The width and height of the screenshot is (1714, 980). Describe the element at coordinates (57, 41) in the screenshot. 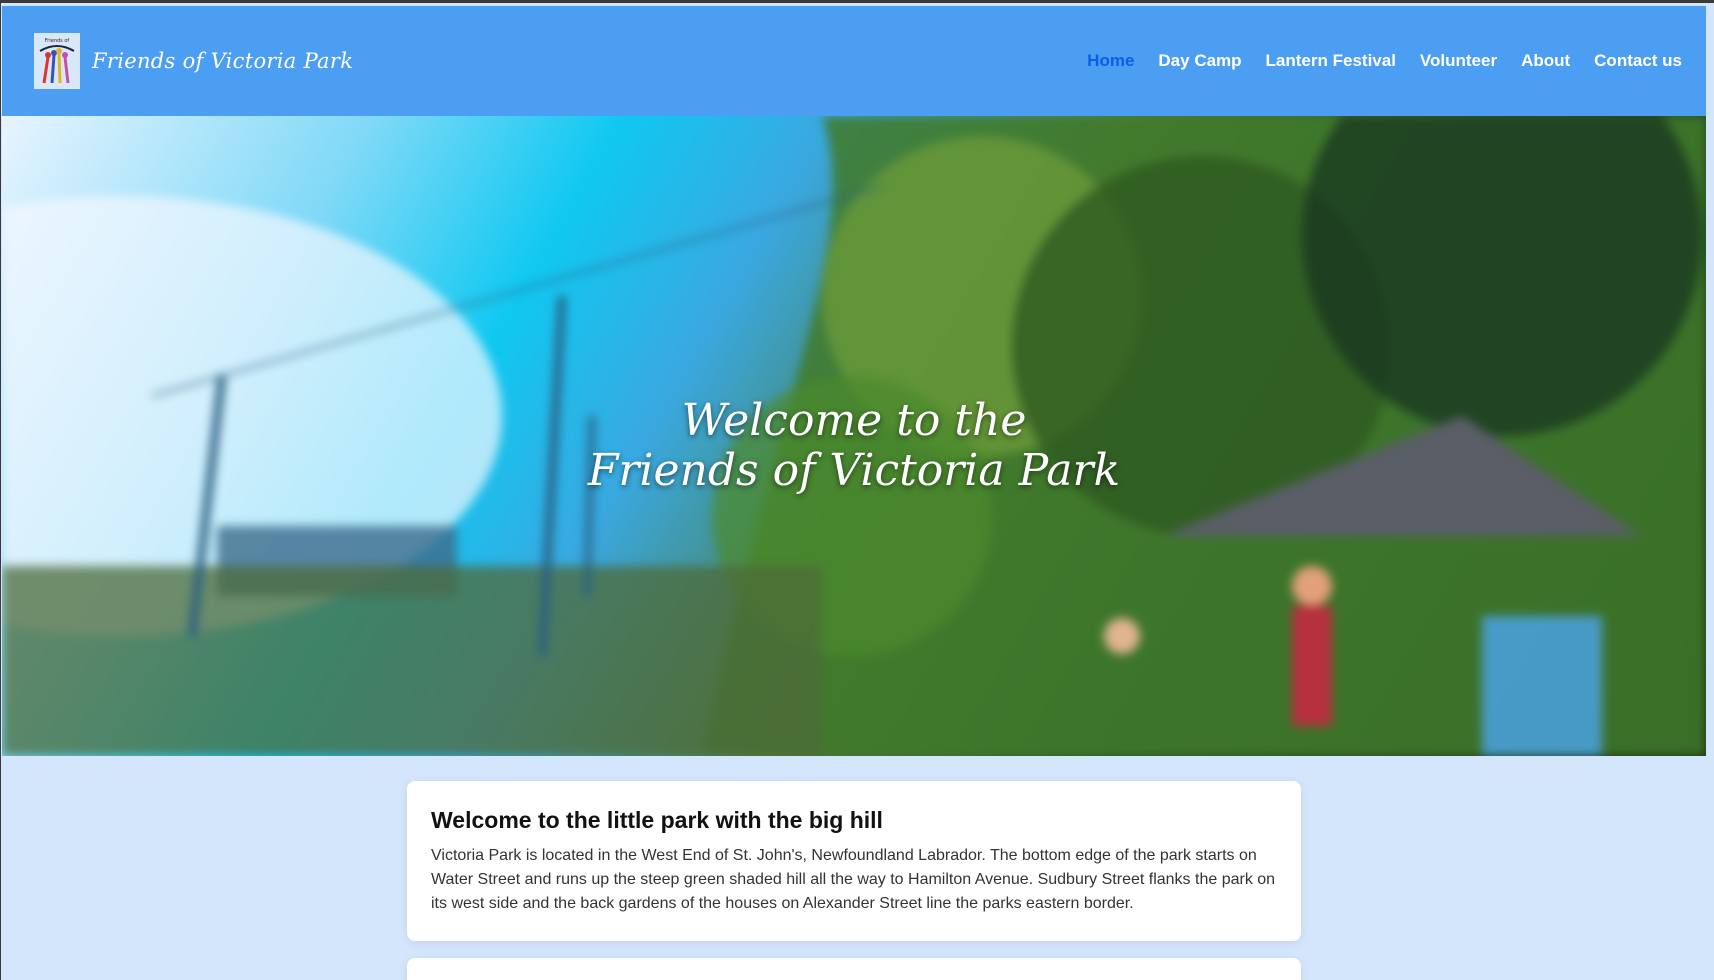

I see `svg-text: Friends of` at that location.